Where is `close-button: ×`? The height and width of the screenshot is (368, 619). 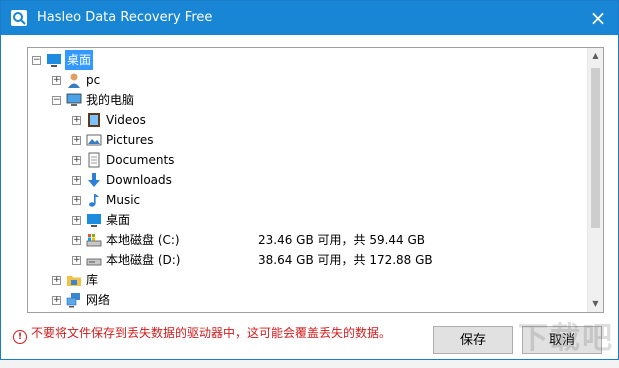 close-button: × is located at coordinates (598, 18).